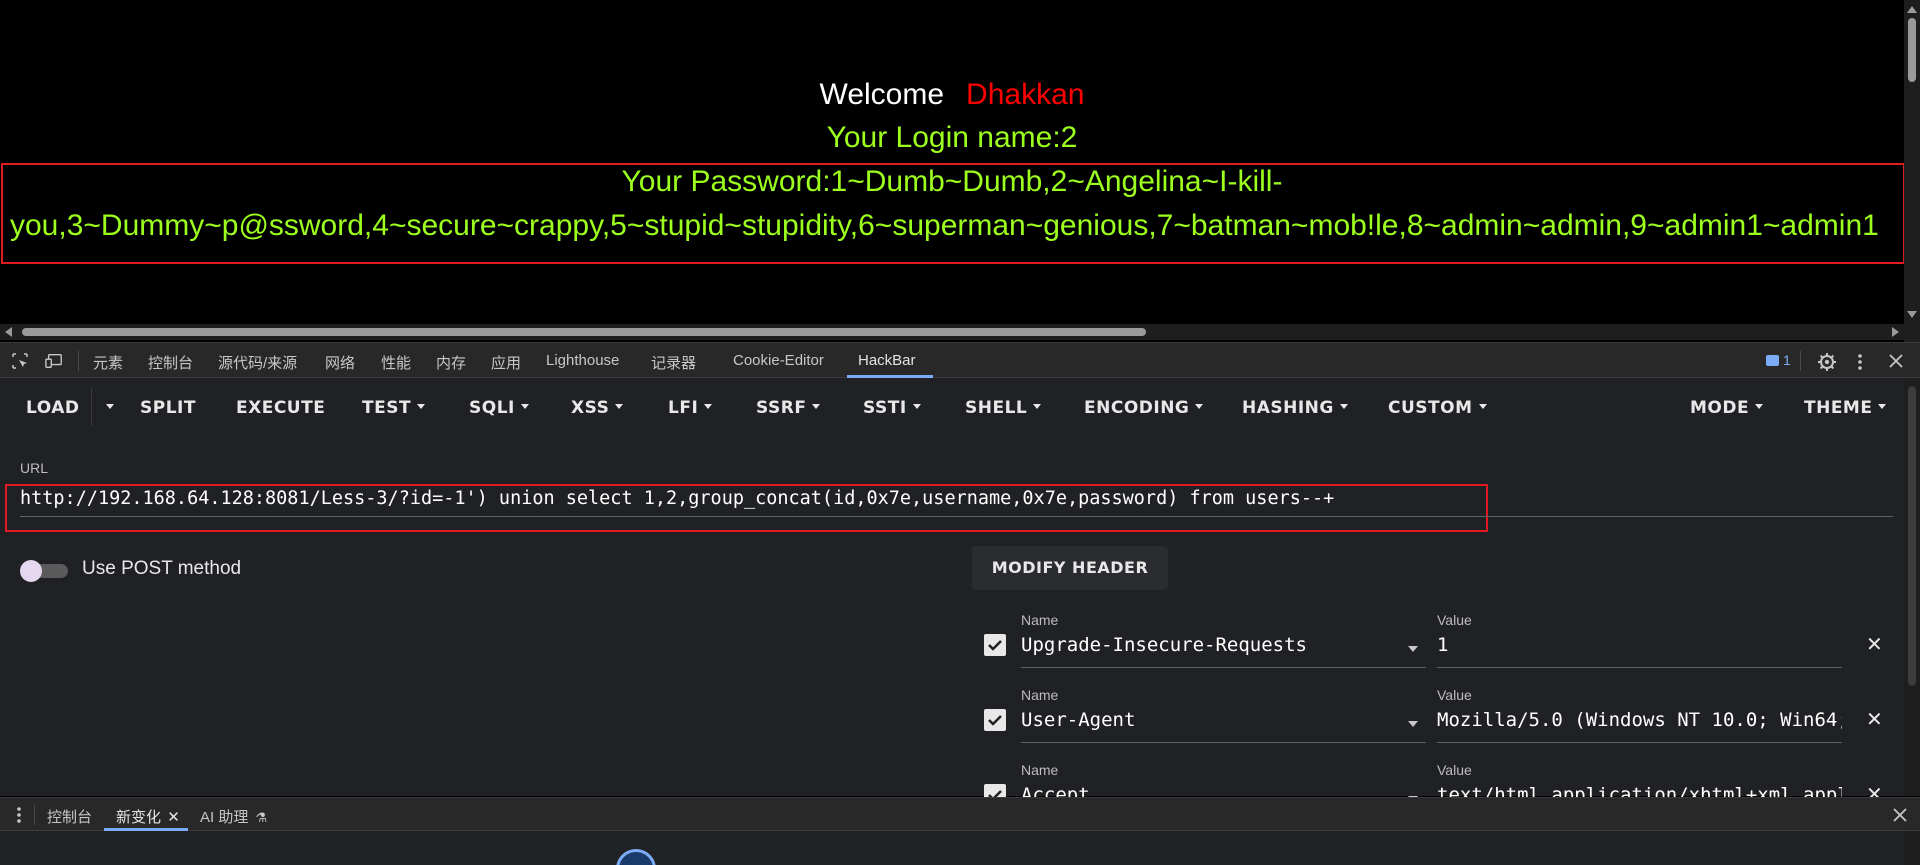 The width and height of the screenshot is (1920, 865). Describe the element at coordinates (20, 361) in the screenshot. I see `inspect-element-icon` at that location.